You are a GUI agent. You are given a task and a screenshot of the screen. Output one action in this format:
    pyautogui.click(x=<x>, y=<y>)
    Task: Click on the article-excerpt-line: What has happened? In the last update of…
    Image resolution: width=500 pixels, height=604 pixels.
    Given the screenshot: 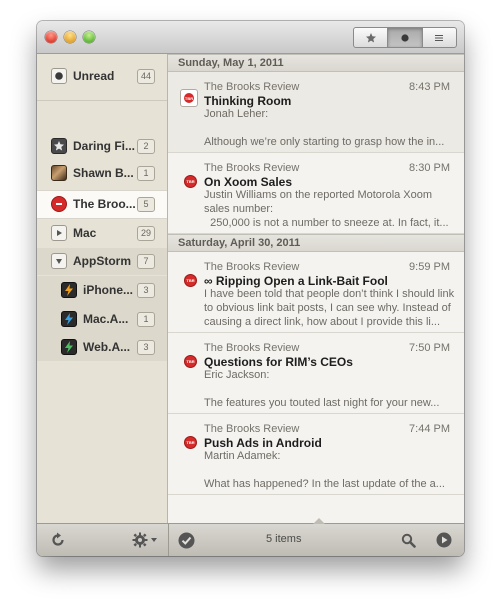 What is the action you would take?
    pyautogui.click(x=324, y=484)
    